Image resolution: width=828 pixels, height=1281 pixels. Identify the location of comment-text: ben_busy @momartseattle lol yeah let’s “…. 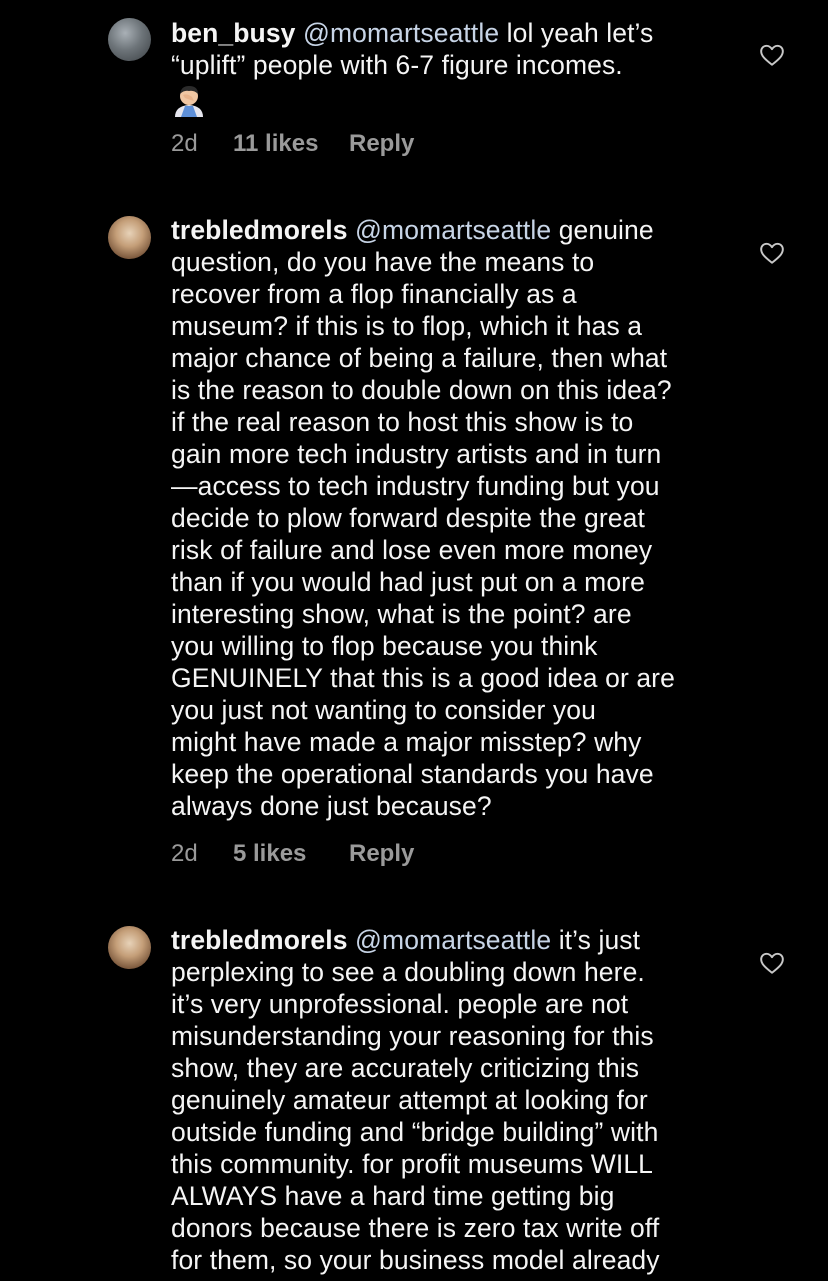
(451, 67).